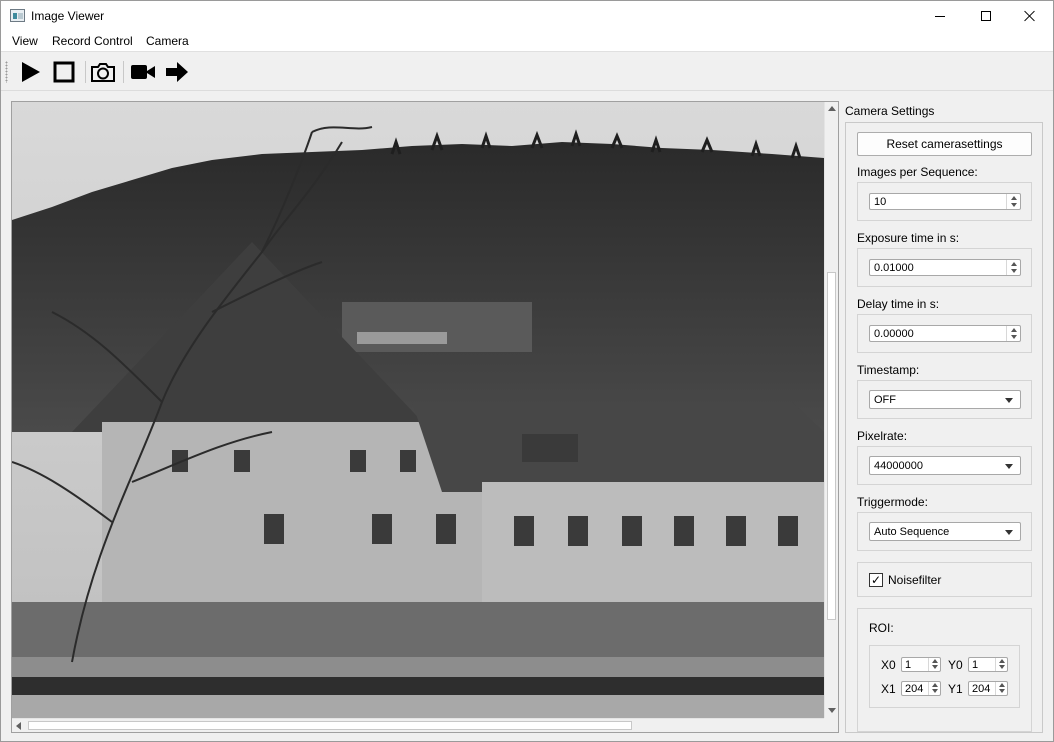 The height and width of the screenshot is (742, 1054). What do you see at coordinates (898, 304) in the screenshot?
I see `delay-time-label: Delay time in s:` at bounding box center [898, 304].